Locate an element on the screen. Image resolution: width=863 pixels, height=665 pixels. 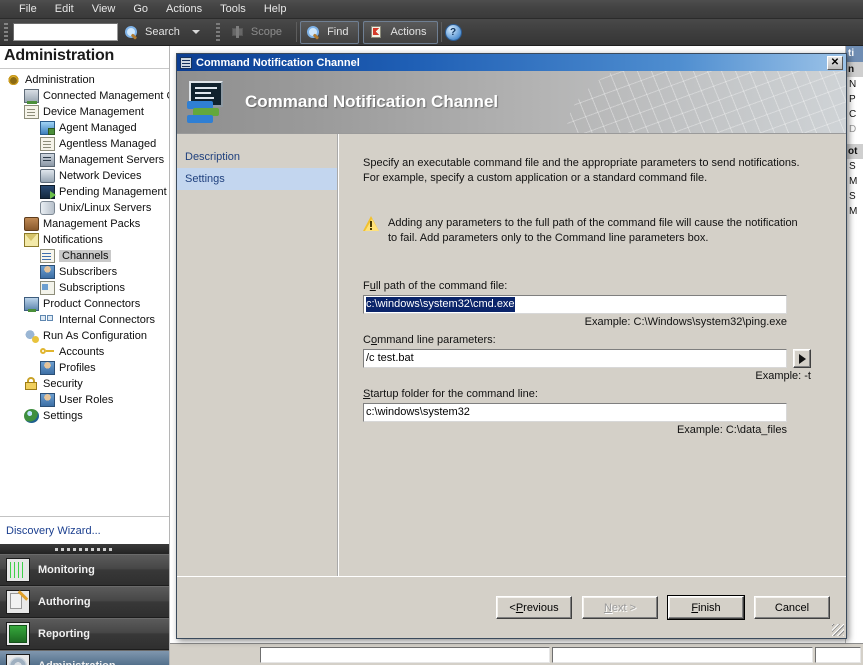
chevron-down-icon is located at coordinates (195, 32).